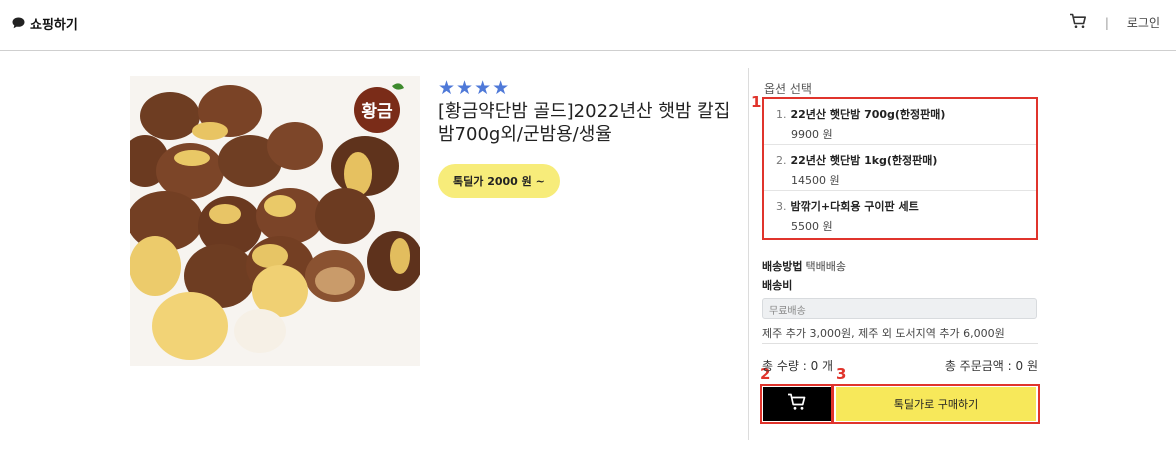 Image resolution: width=1176 pixels, height=454 pixels. I want to click on shipping-note: 제주 추가 3,000원, 제주 외 도서지역 추가 6,000원, so click(883, 333).